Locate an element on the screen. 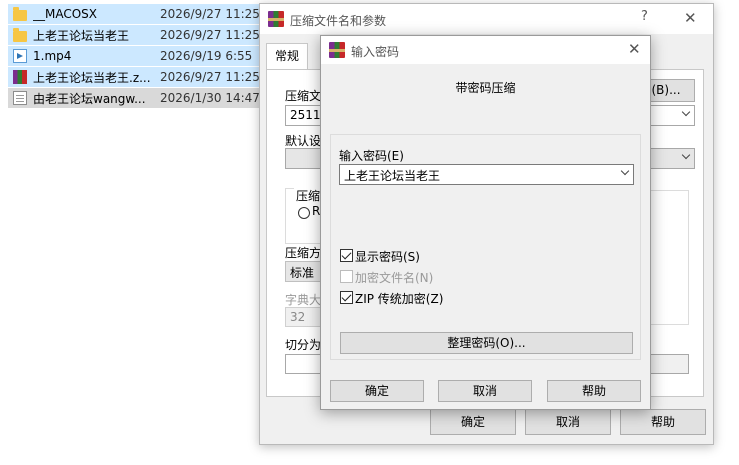 The height and width of the screenshot is (465, 739). file-row-video: 1.mp4 2026/9/19 6:55 is located at coordinates (134, 56).